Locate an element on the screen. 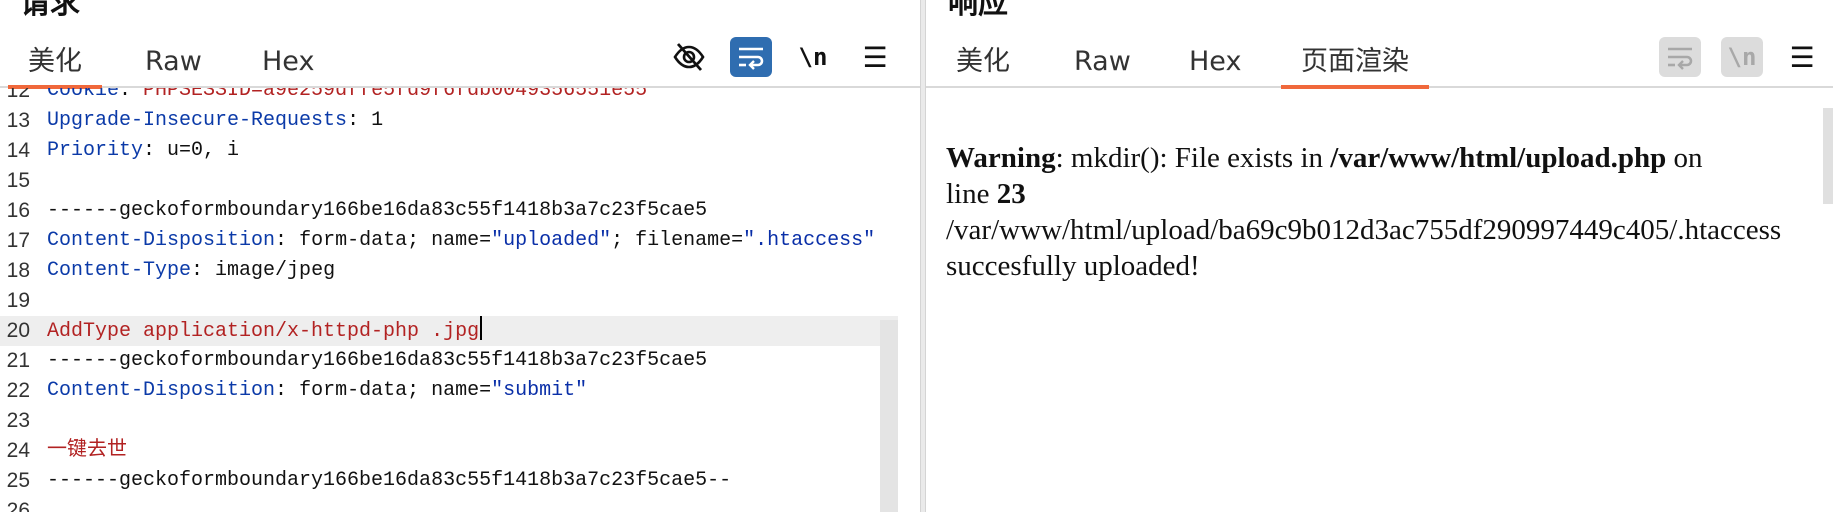 This screenshot has height=512, width=1833. code-line: 23 is located at coordinates (449, 421).